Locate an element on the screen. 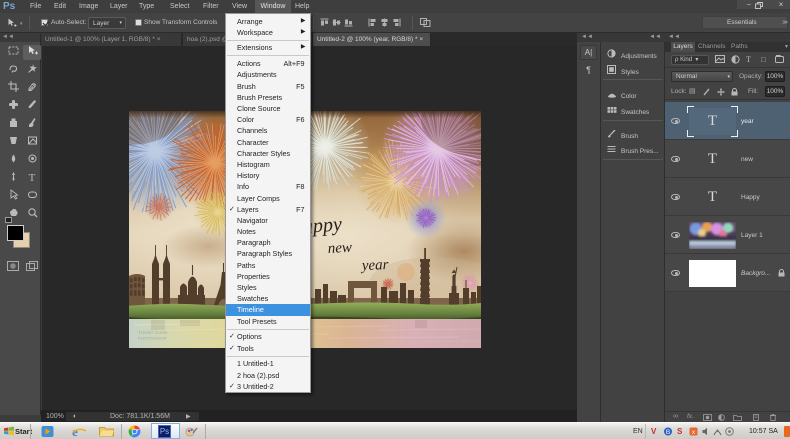 The height and width of the screenshot is (439, 790). svg-text: B is located at coordinates (668, 432).